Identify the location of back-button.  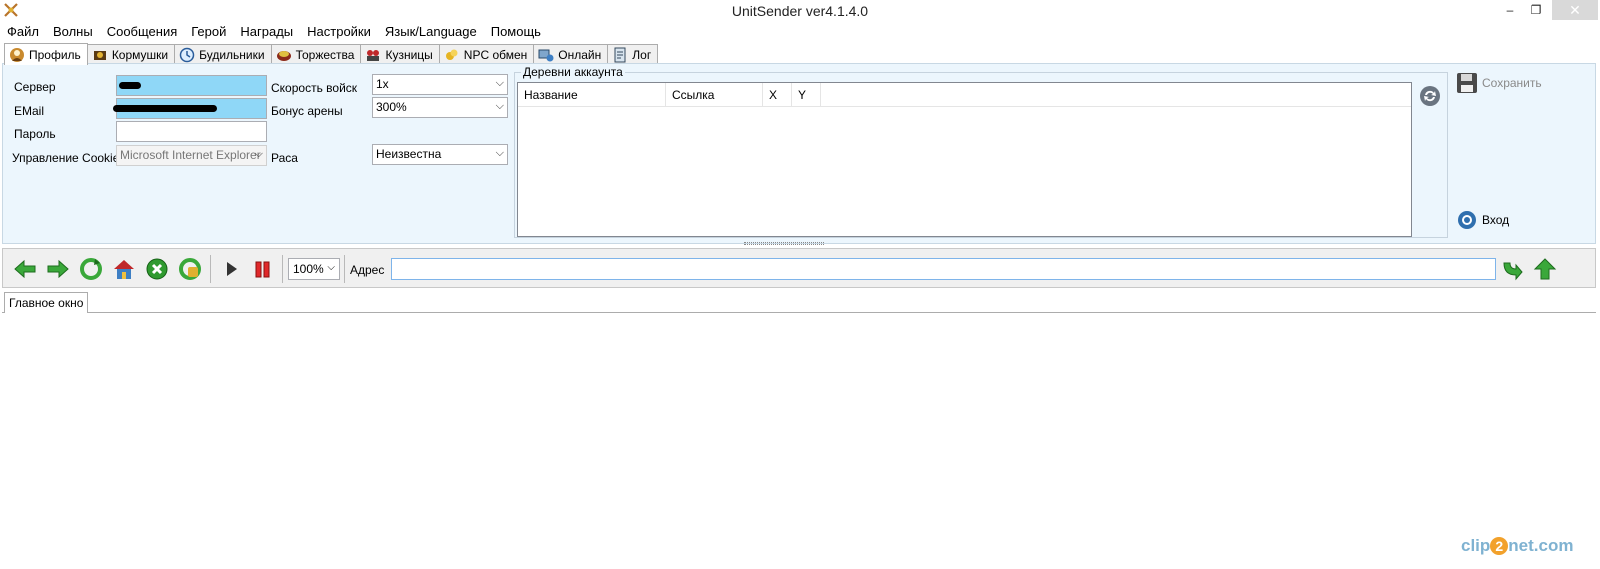
(25, 269).